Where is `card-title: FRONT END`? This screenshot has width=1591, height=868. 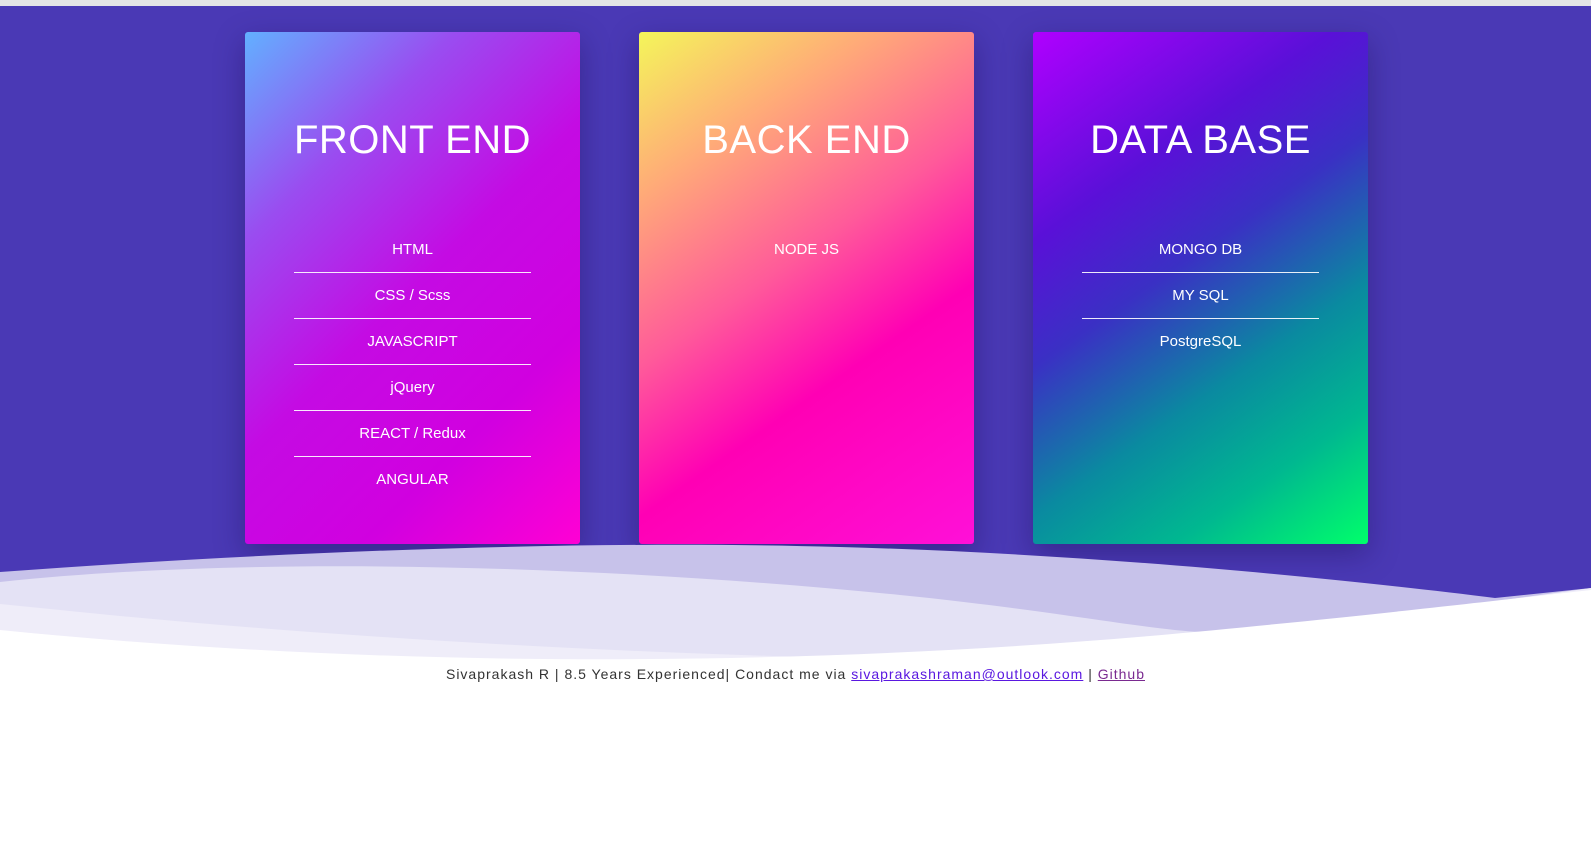
card-title: FRONT END is located at coordinates (412, 140).